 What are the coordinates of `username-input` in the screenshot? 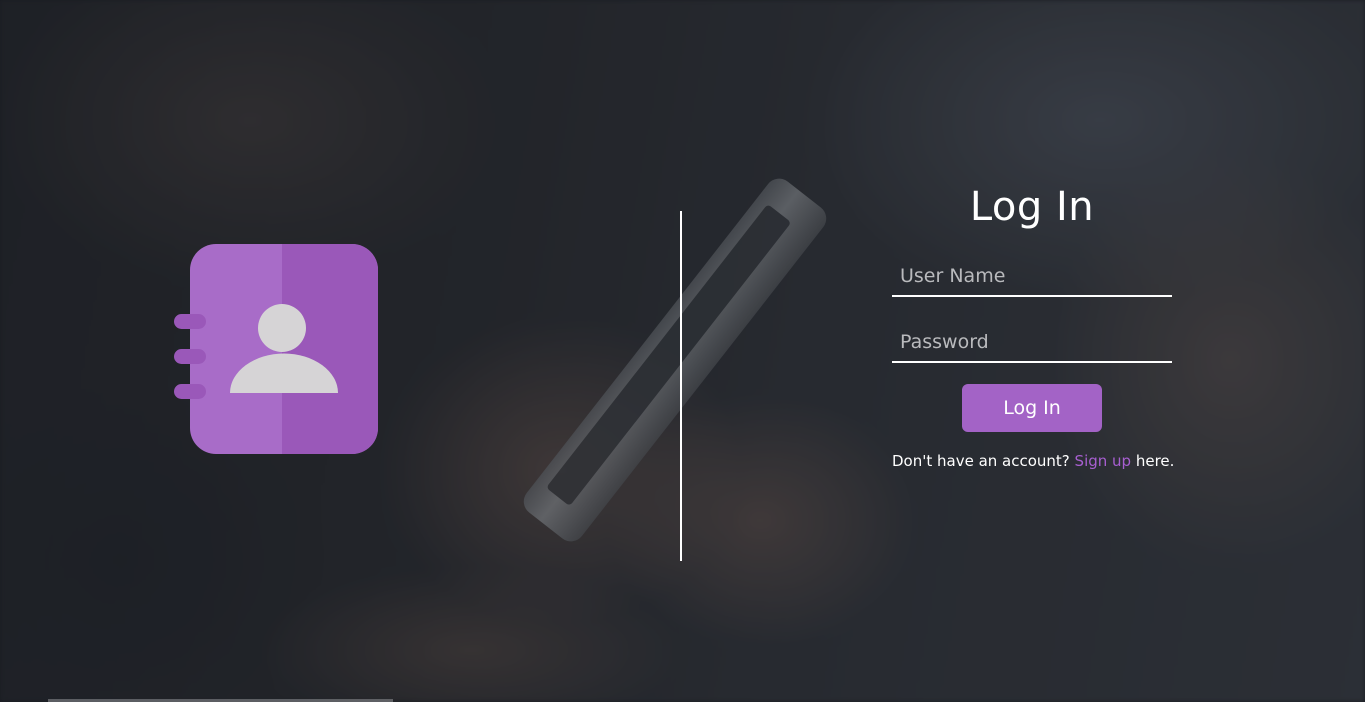 It's located at (1032, 275).